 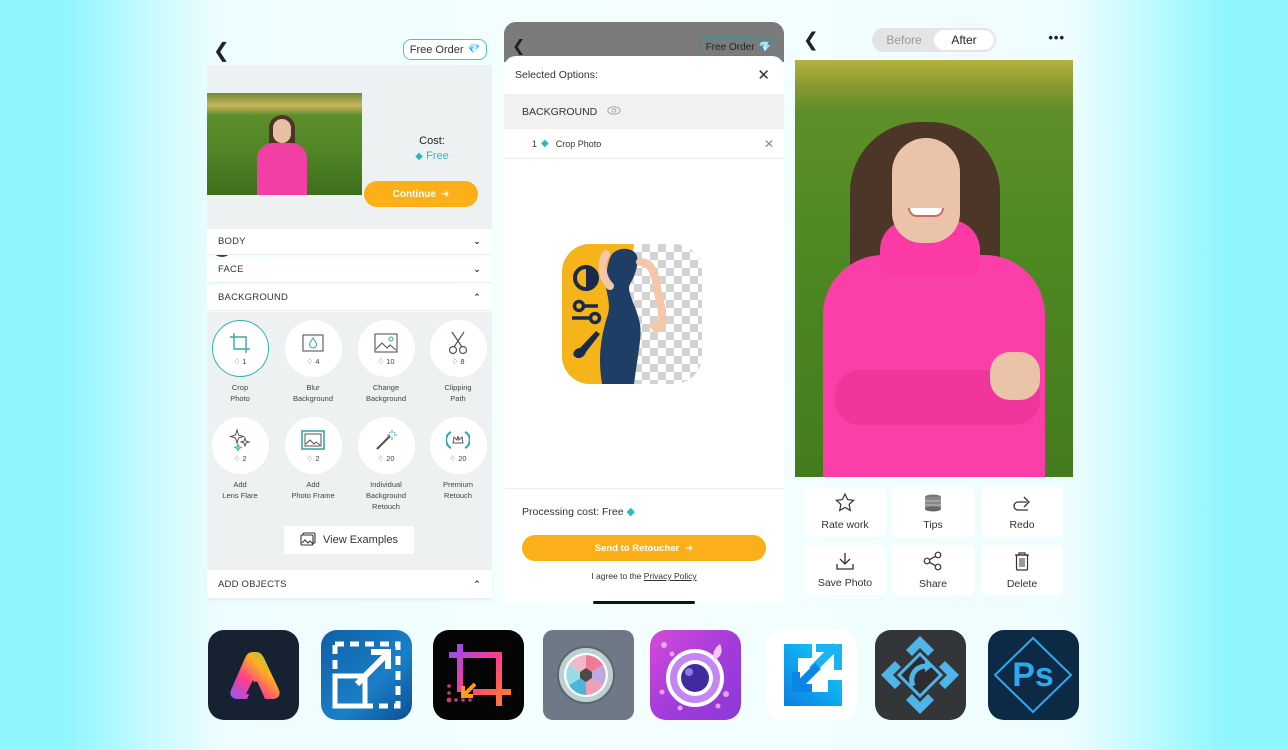 I want to click on uploaded-photo, so click(x=284, y=144).